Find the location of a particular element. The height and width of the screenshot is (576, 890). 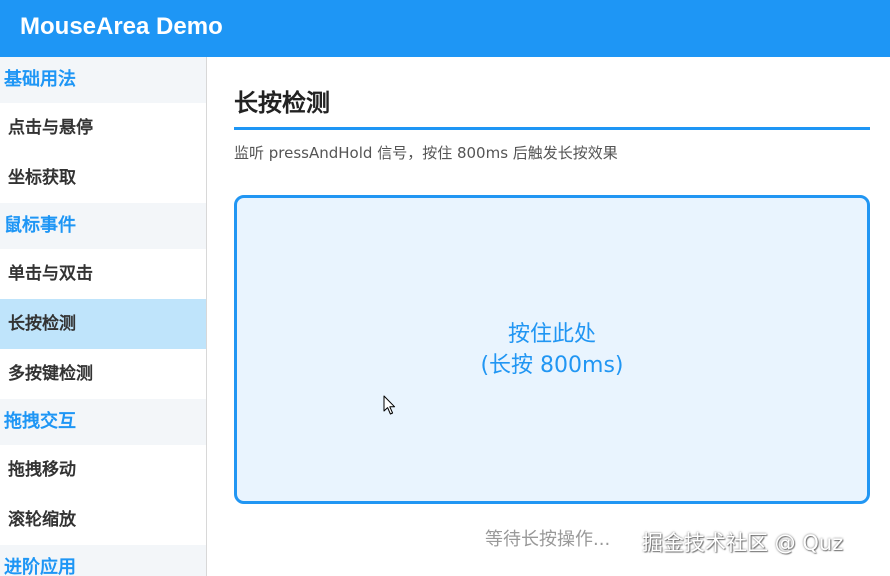

sidebar-item-click-hover: 点击与悬停 is located at coordinates (103, 128).